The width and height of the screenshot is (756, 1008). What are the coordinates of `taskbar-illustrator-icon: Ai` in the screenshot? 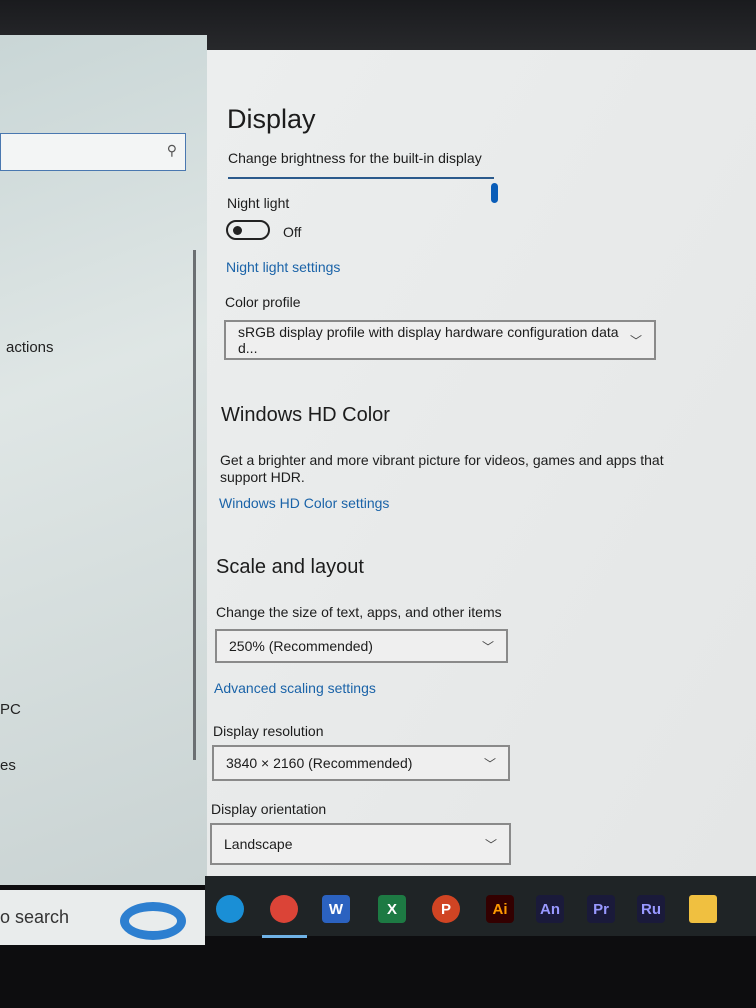 It's located at (500, 909).